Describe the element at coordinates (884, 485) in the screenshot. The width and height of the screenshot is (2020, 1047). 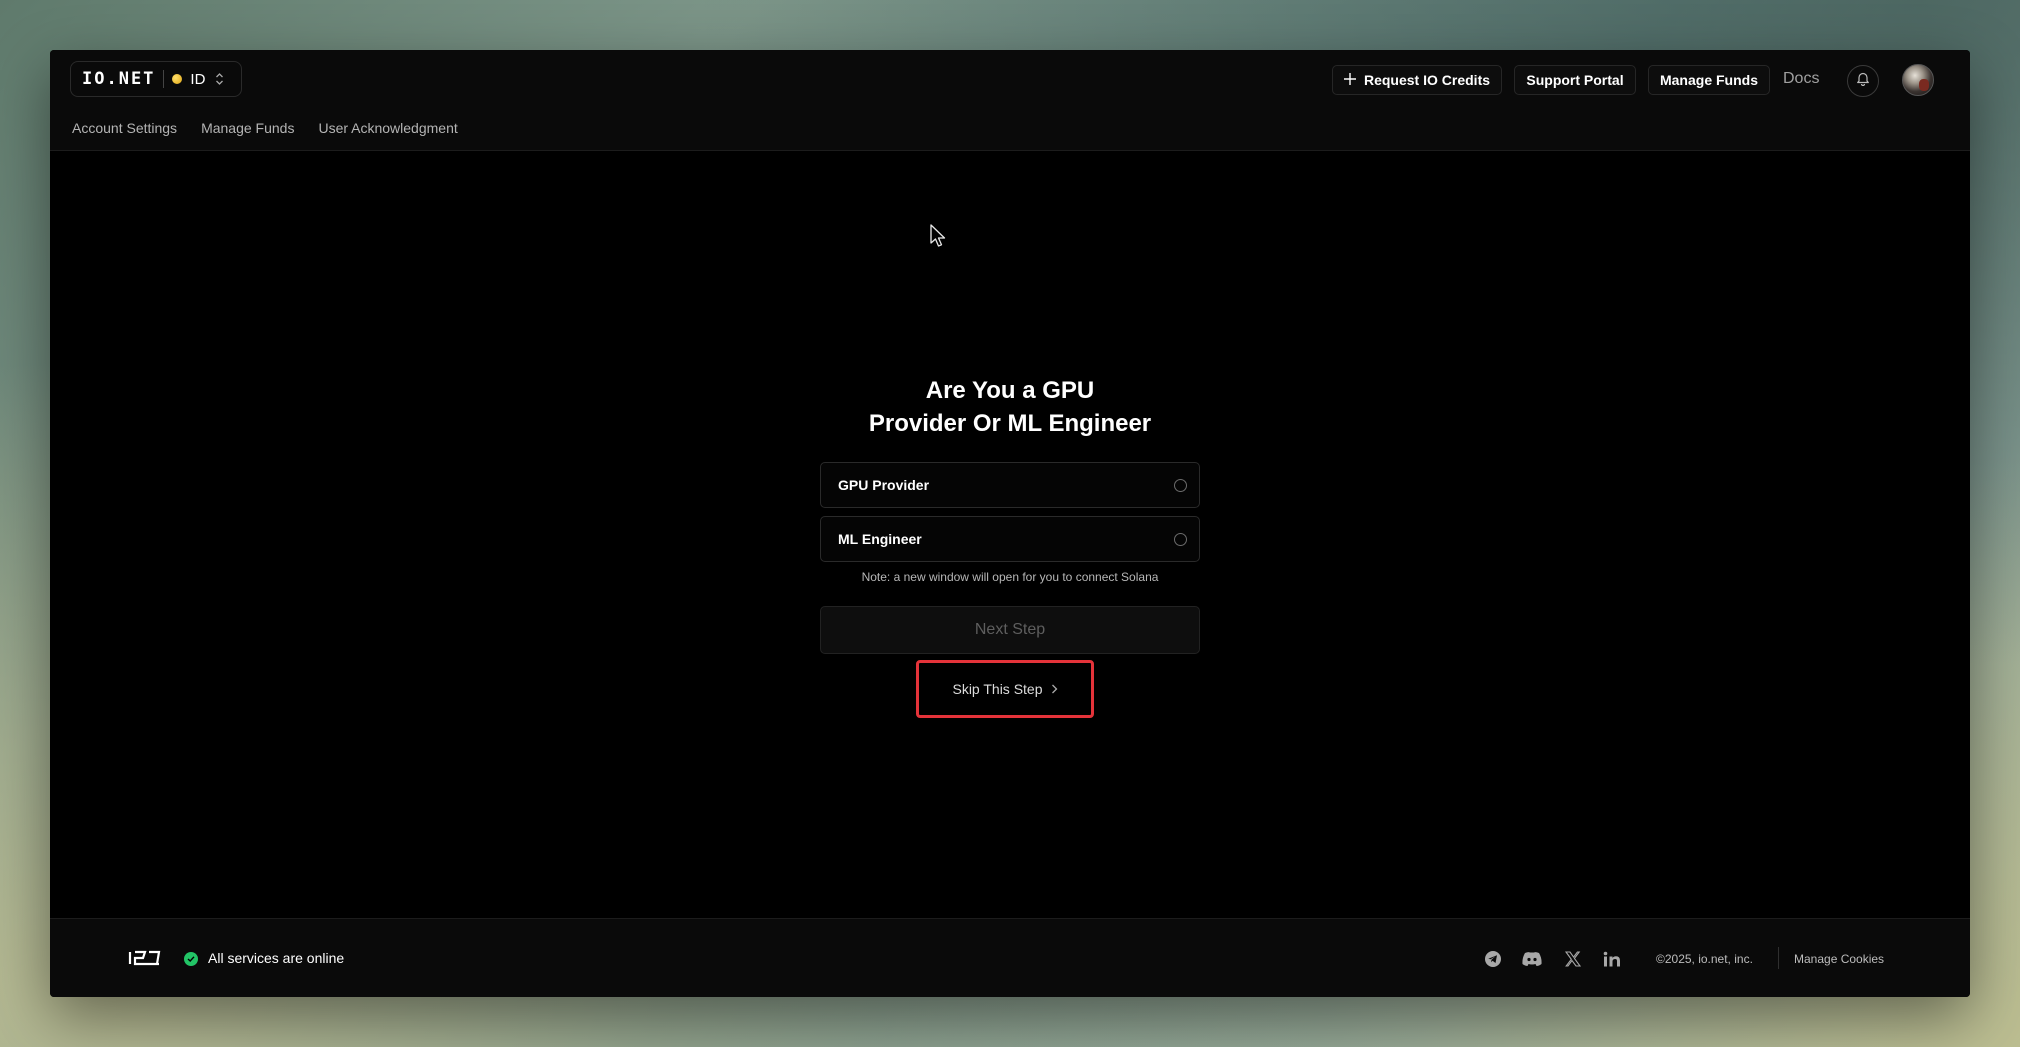
I see `option-gpu-provider-label: GPU Provider` at that location.